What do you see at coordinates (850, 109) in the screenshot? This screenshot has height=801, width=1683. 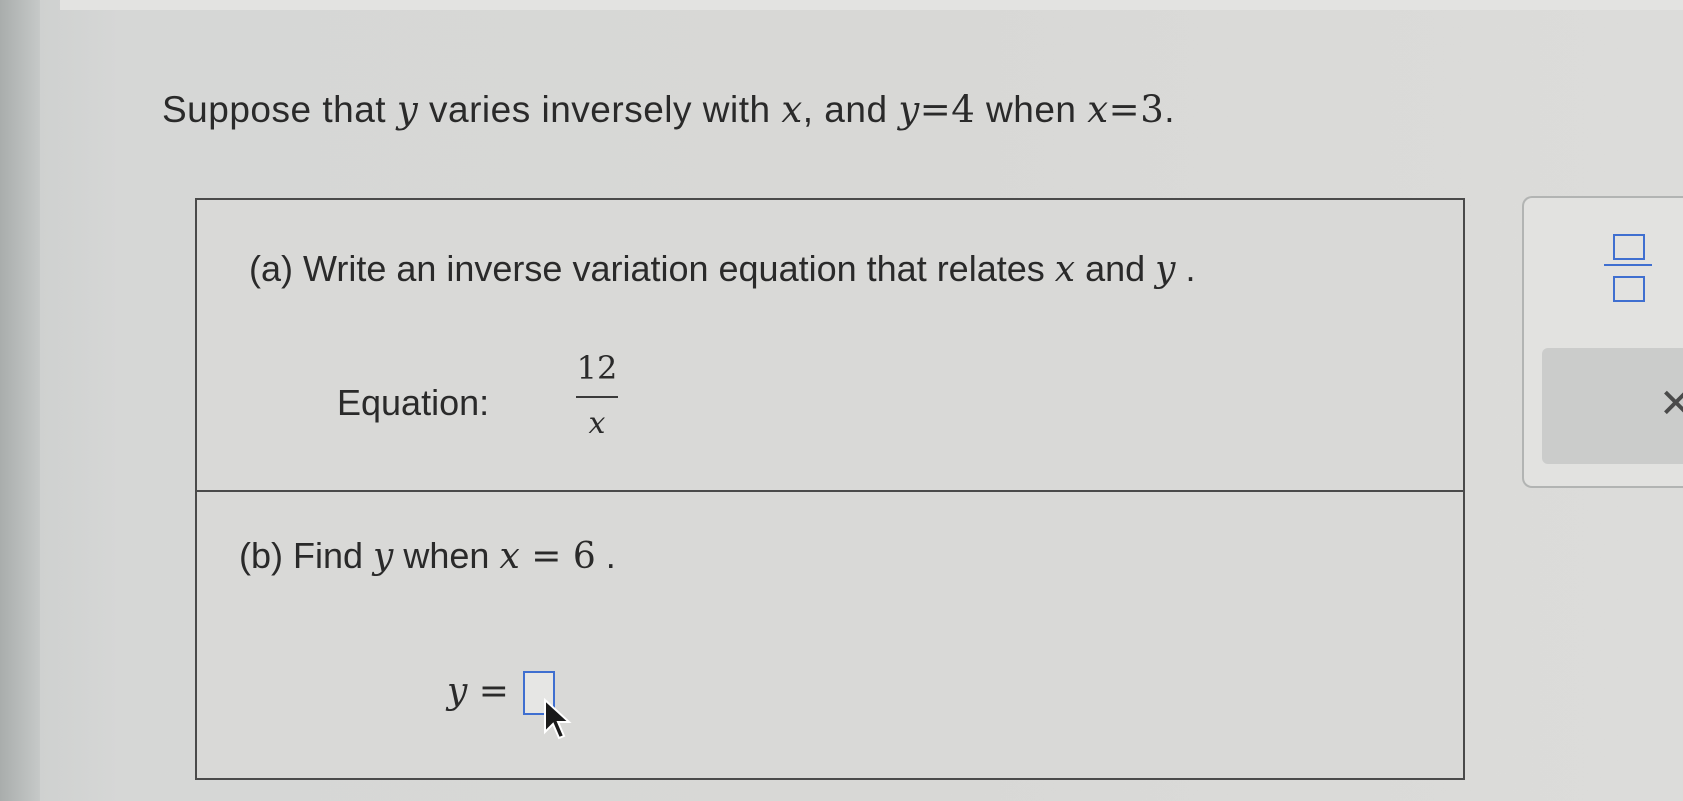 I see `problem-text: , and` at bounding box center [850, 109].